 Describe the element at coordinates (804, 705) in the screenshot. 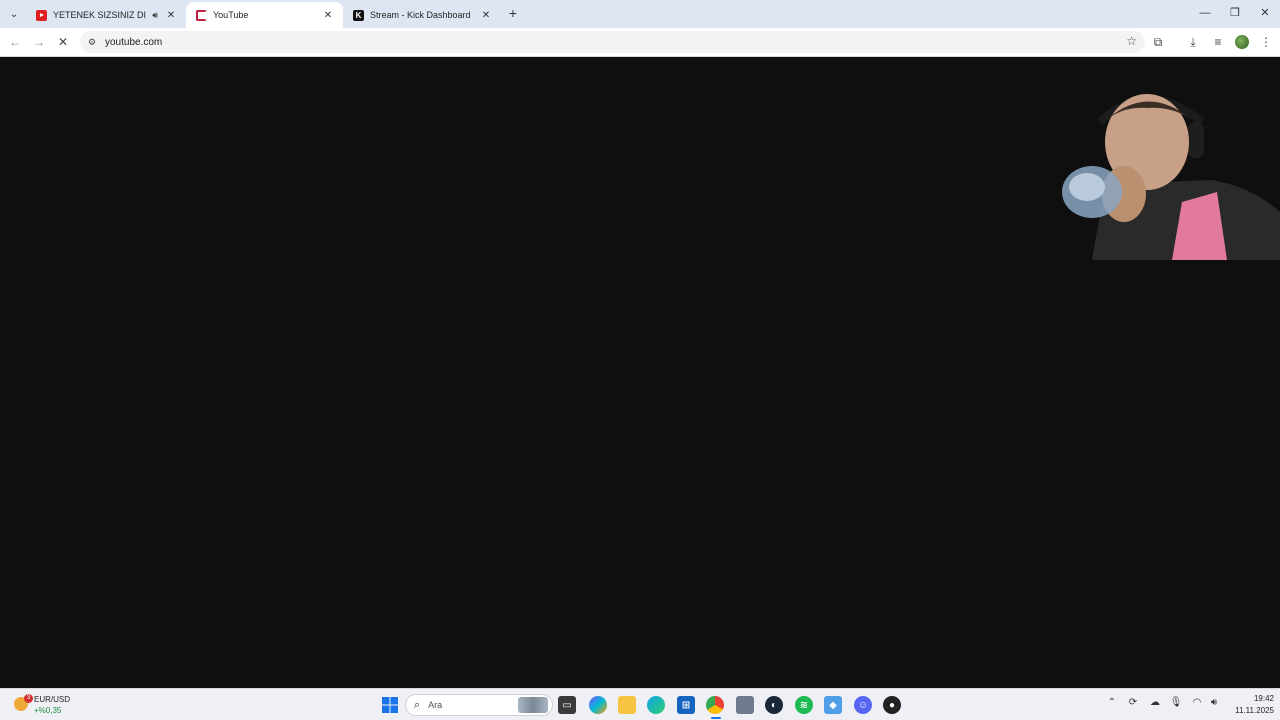

I see `spotify-icon: ≋` at that location.